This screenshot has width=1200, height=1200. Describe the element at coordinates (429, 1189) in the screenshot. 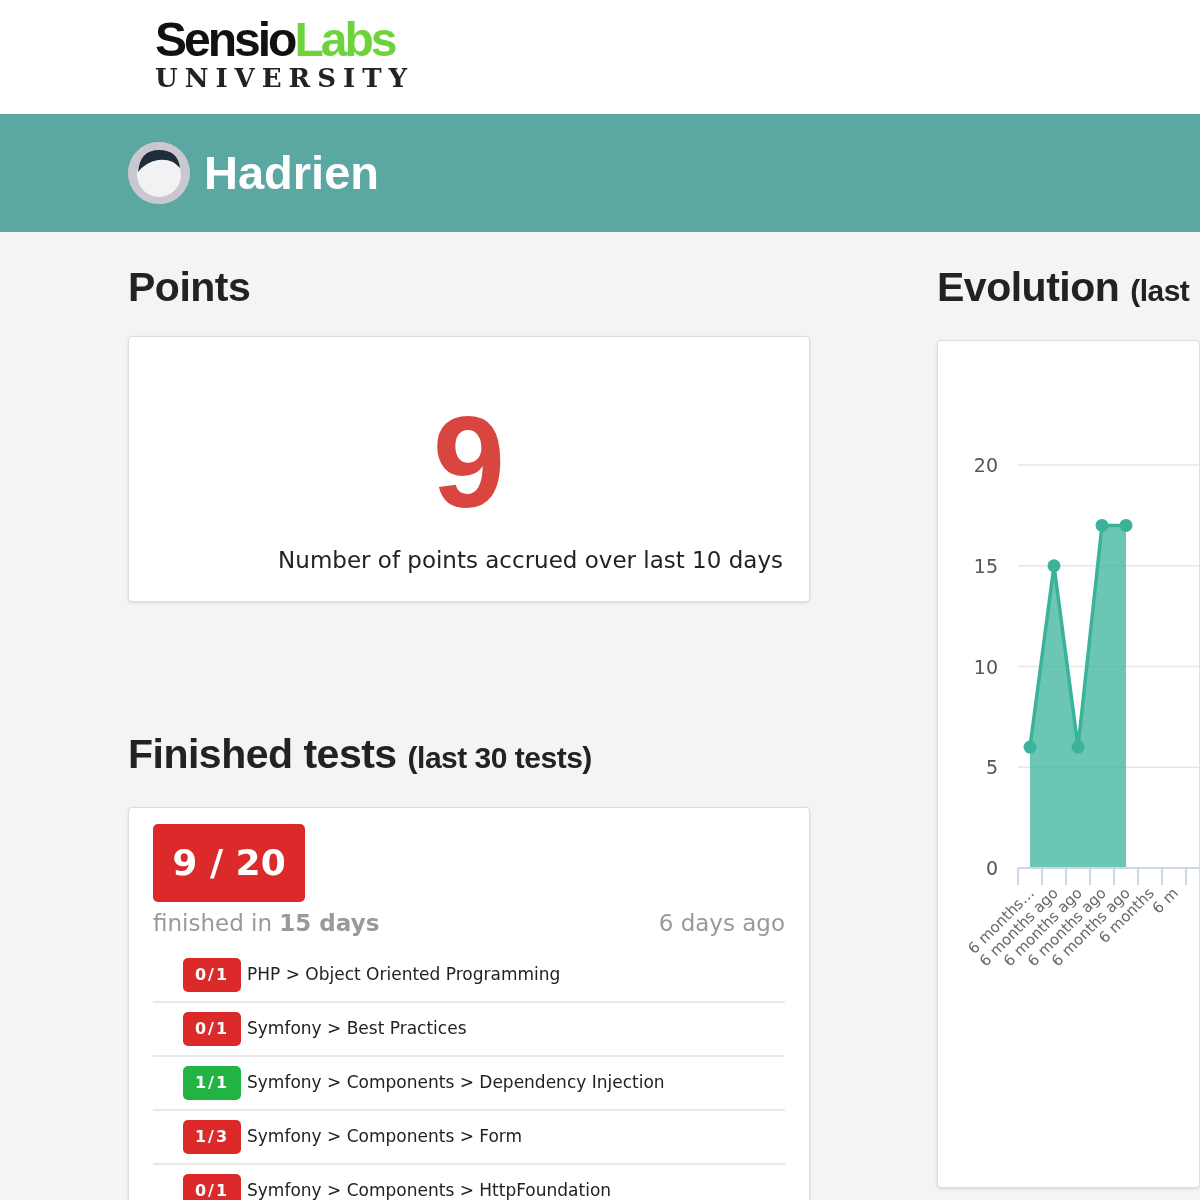

I see `test-name: Symfony > Components > HttpFoundation` at that location.